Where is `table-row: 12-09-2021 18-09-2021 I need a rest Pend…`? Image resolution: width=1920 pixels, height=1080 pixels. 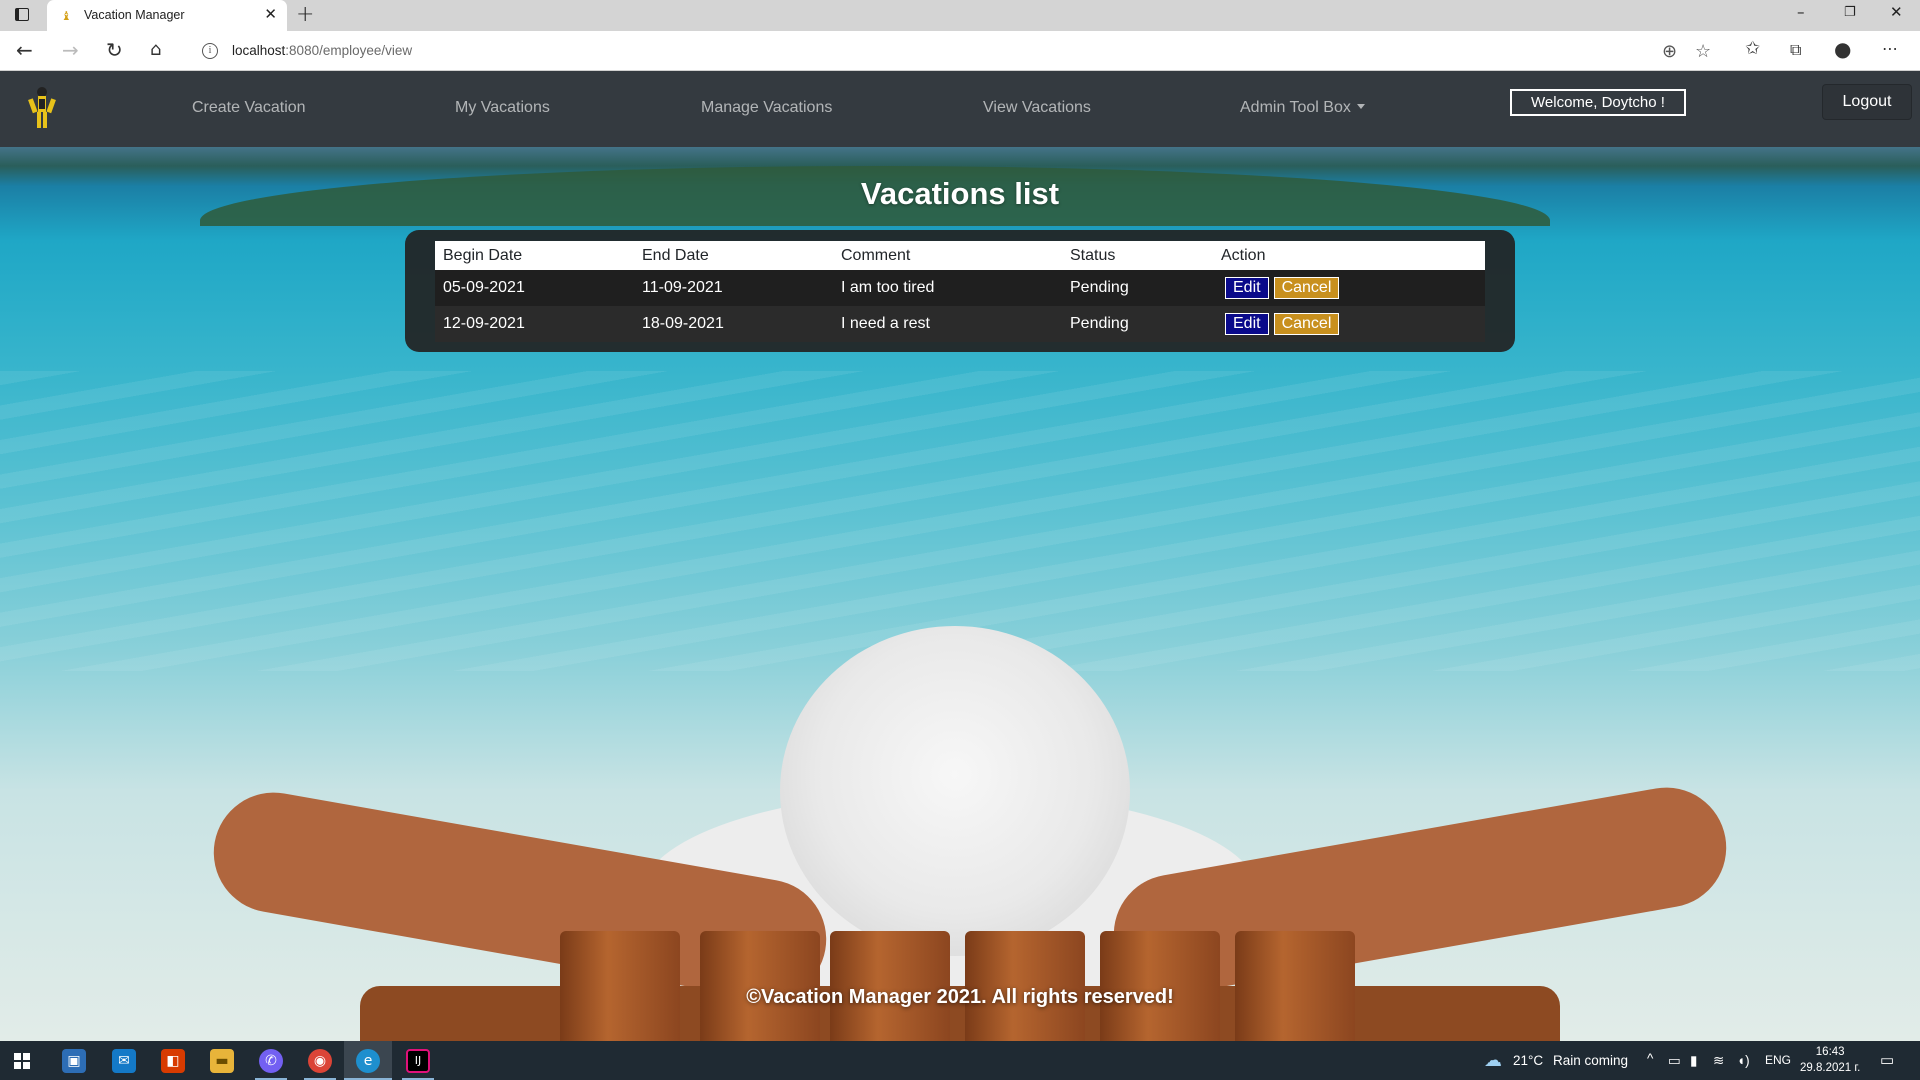 table-row: 12-09-2021 18-09-2021 I need a rest Pend… is located at coordinates (960, 324).